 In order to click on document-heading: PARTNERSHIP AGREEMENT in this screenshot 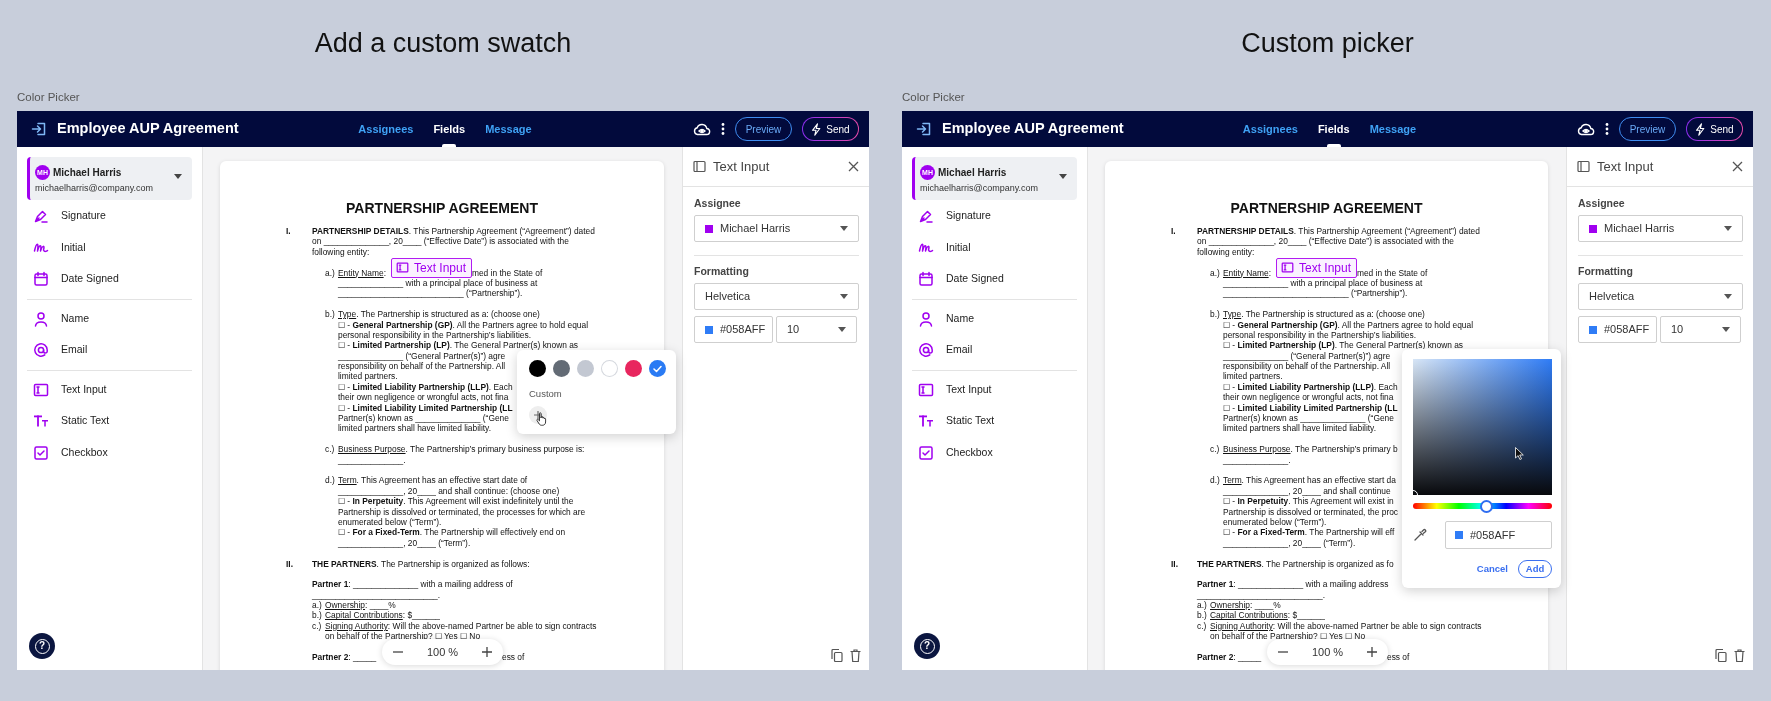, I will do `click(442, 208)`.